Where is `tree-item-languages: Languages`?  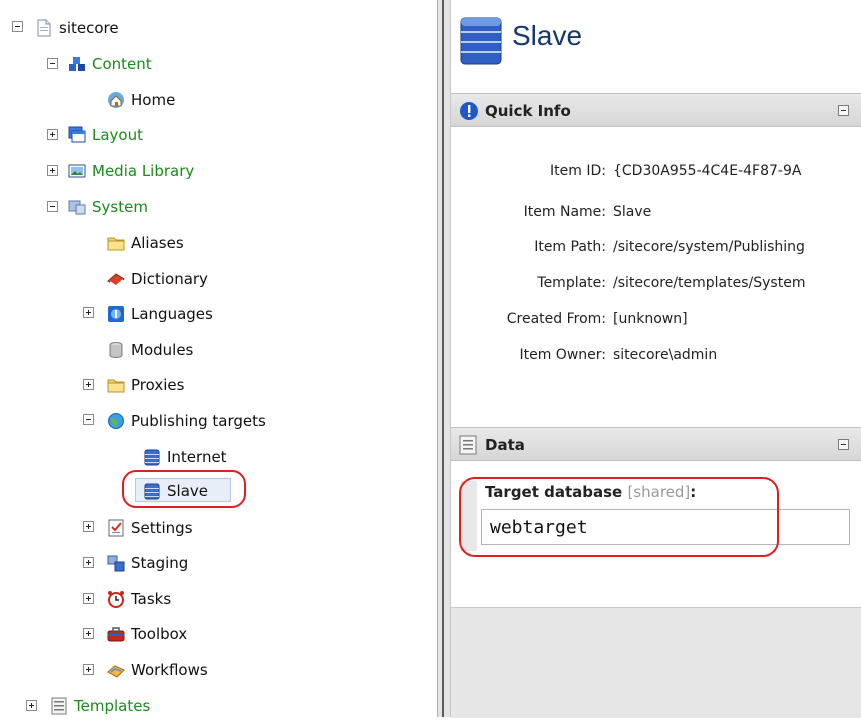 tree-item-languages: Languages is located at coordinates (160, 314).